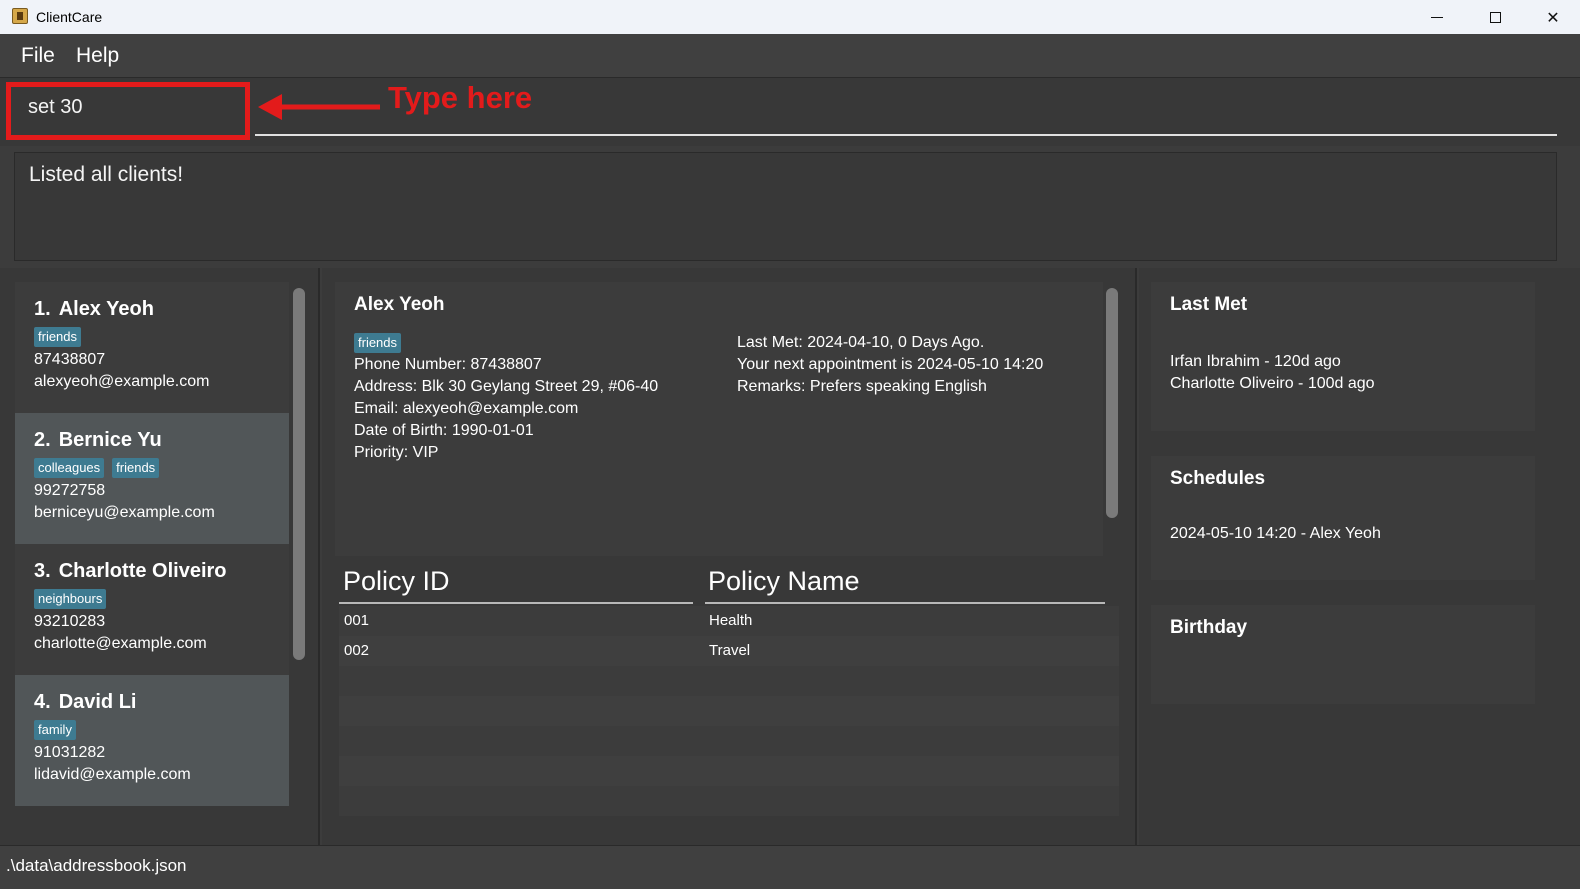  I want to click on client-tag: neighbours, so click(70, 599).